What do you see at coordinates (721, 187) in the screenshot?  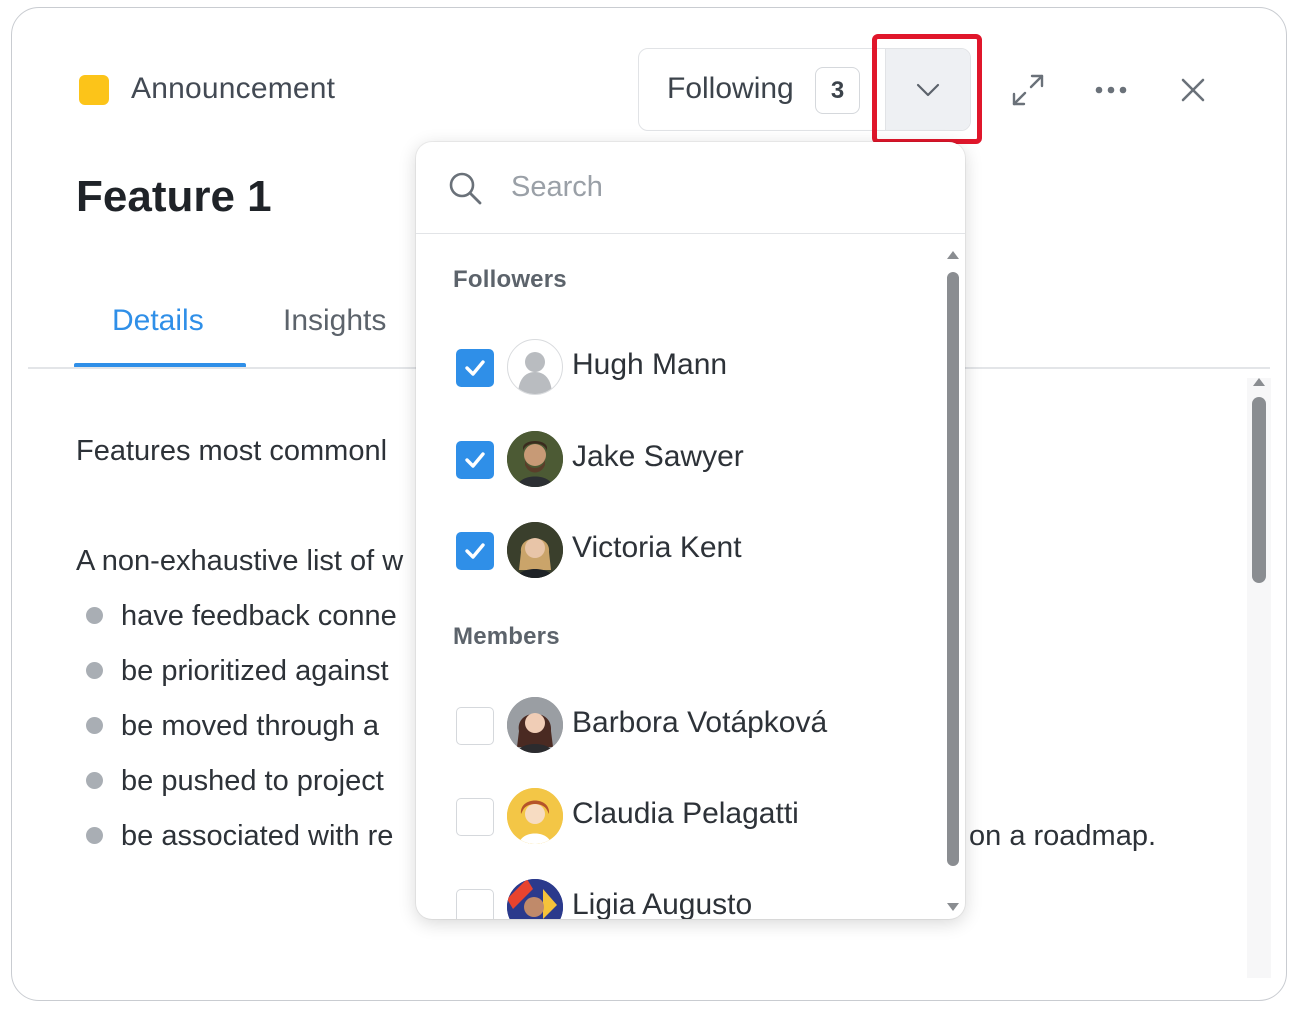 I see `search-input` at bounding box center [721, 187].